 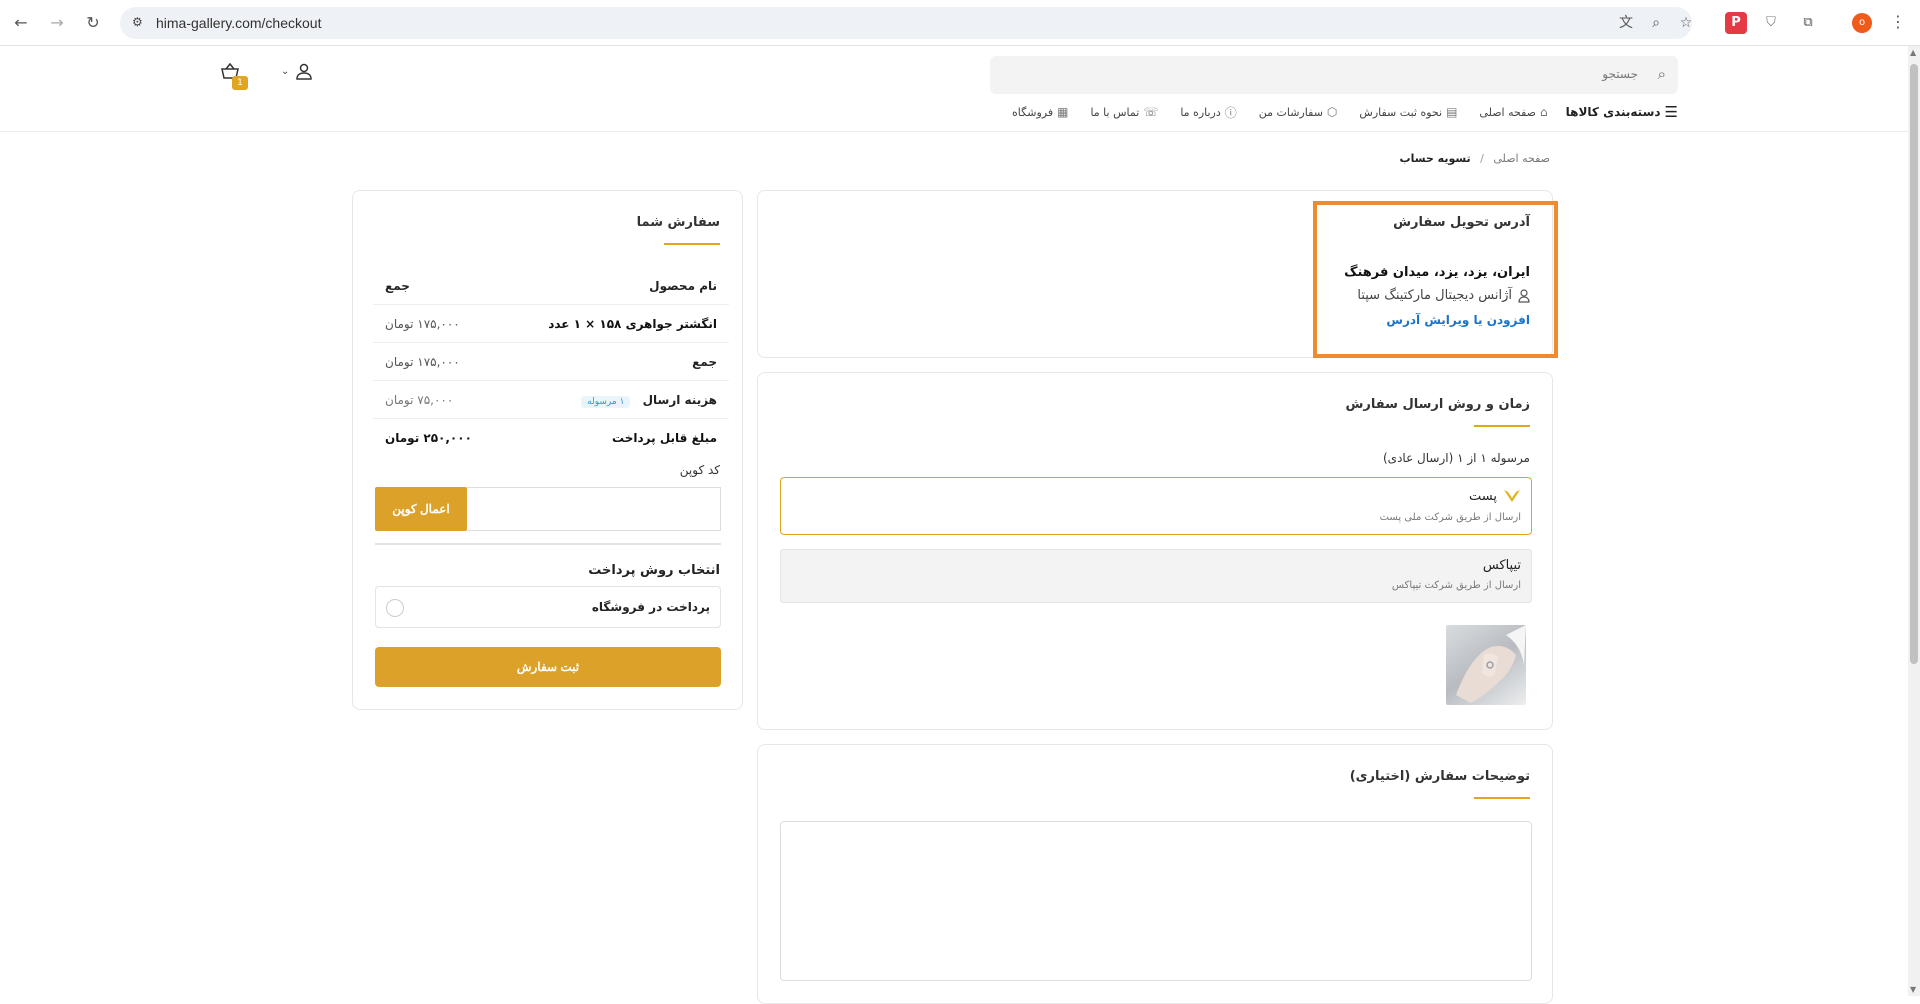 What do you see at coordinates (1033, 112) in the screenshot?
I see `nav-item-label: فروشگاه` at bounding box center [1033, 112].